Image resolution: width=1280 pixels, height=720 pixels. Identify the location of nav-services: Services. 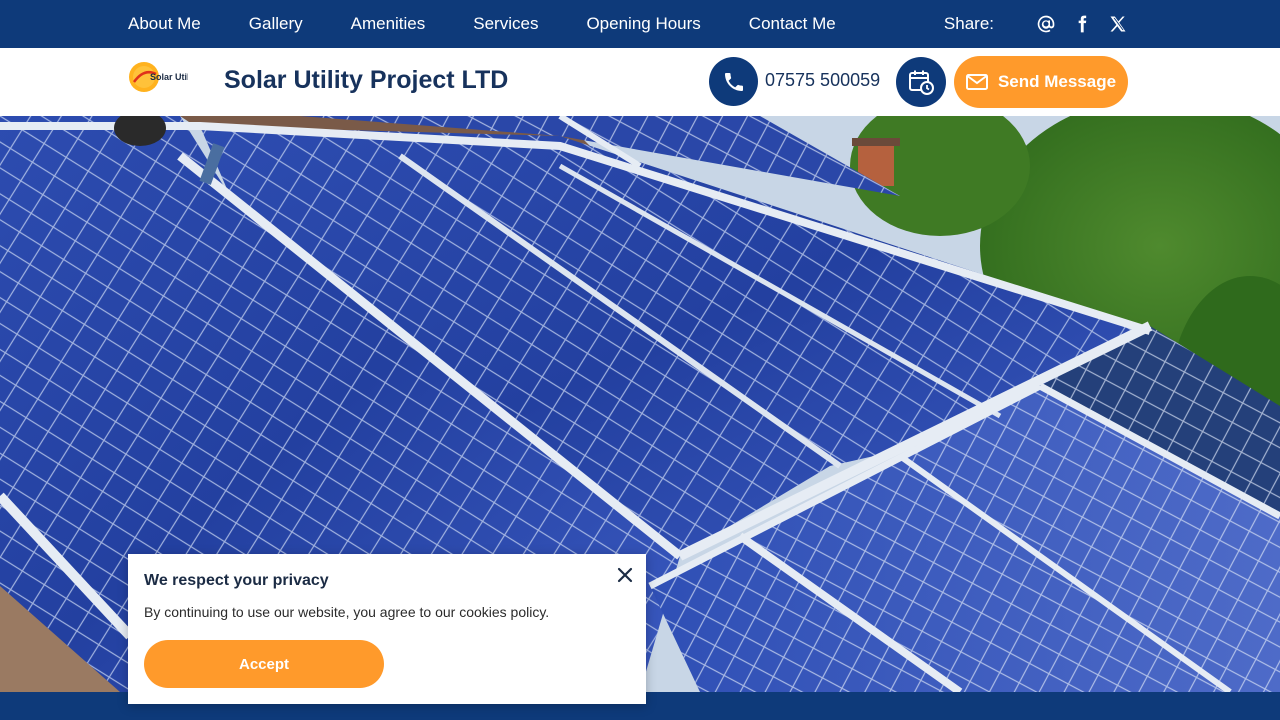
(505, 24).